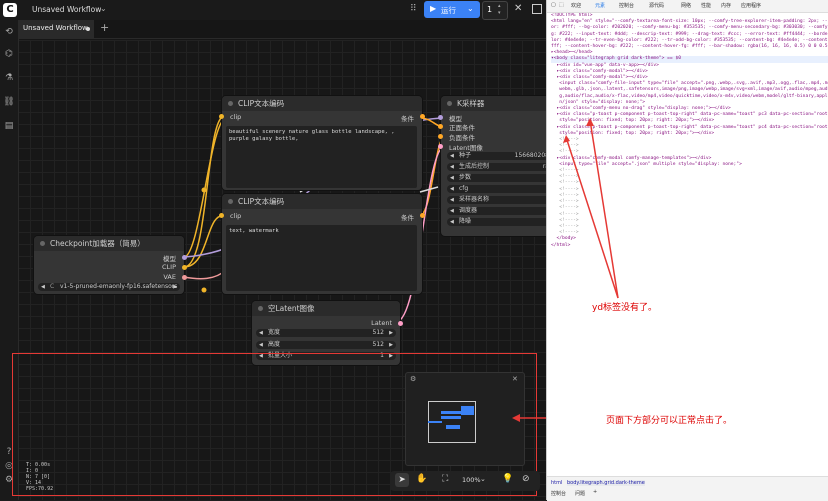 Image resolution: width=828 pixels, height=501 pixels. I want to click on devtools-tab: 内存, so click(726, 5).